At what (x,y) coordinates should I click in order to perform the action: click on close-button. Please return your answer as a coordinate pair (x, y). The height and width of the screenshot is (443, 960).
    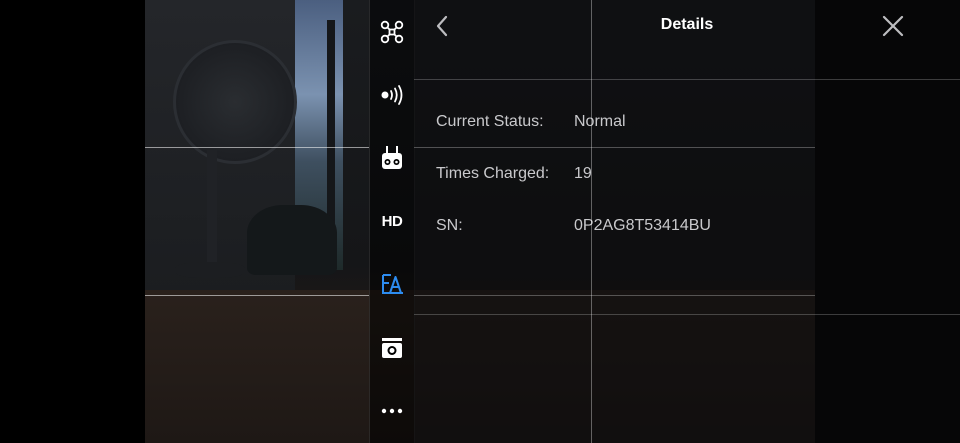
    Looking at the image, I should click on (893, 26).